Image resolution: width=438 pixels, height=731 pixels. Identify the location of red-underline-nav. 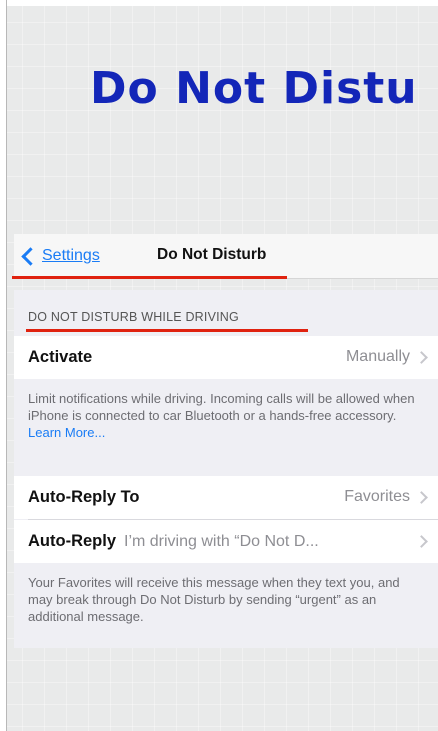
(149, 277).